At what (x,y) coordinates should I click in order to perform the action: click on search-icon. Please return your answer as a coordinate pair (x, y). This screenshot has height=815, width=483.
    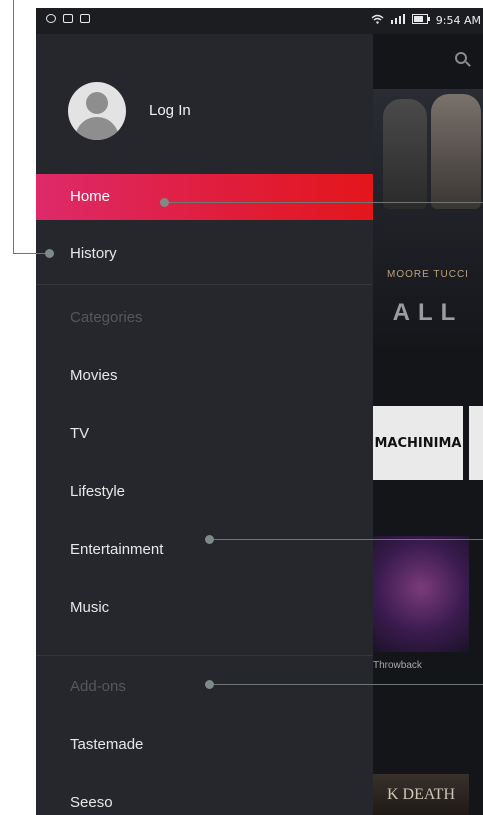
    Looking at the image, I should click on (461, 58).